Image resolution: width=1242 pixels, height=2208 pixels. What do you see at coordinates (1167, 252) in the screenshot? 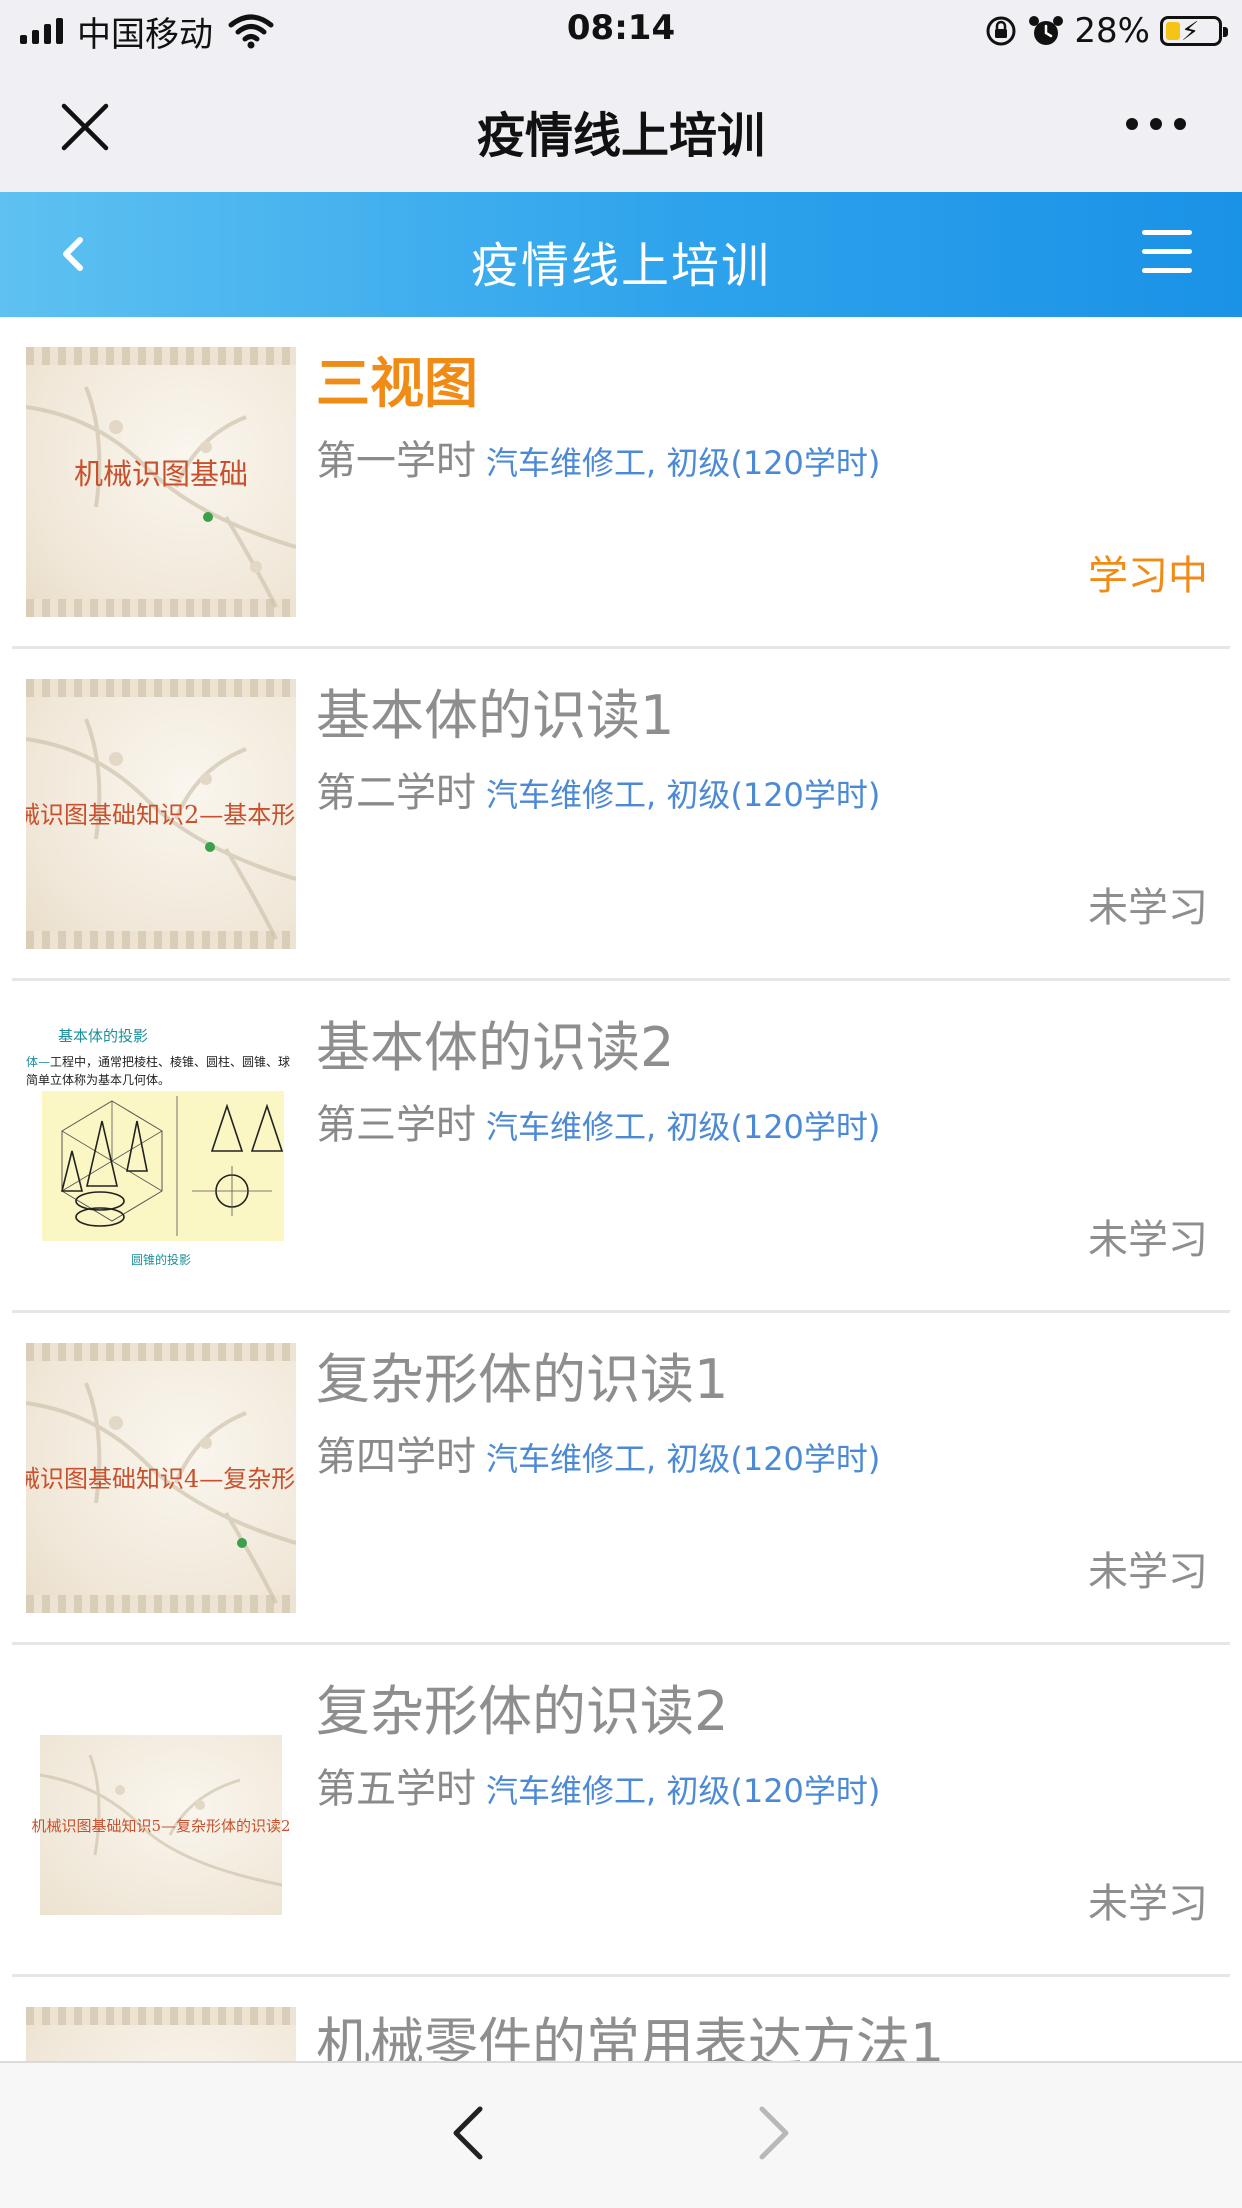
I see `hamburger-menu-icon` at bounding box center [1167, 252].